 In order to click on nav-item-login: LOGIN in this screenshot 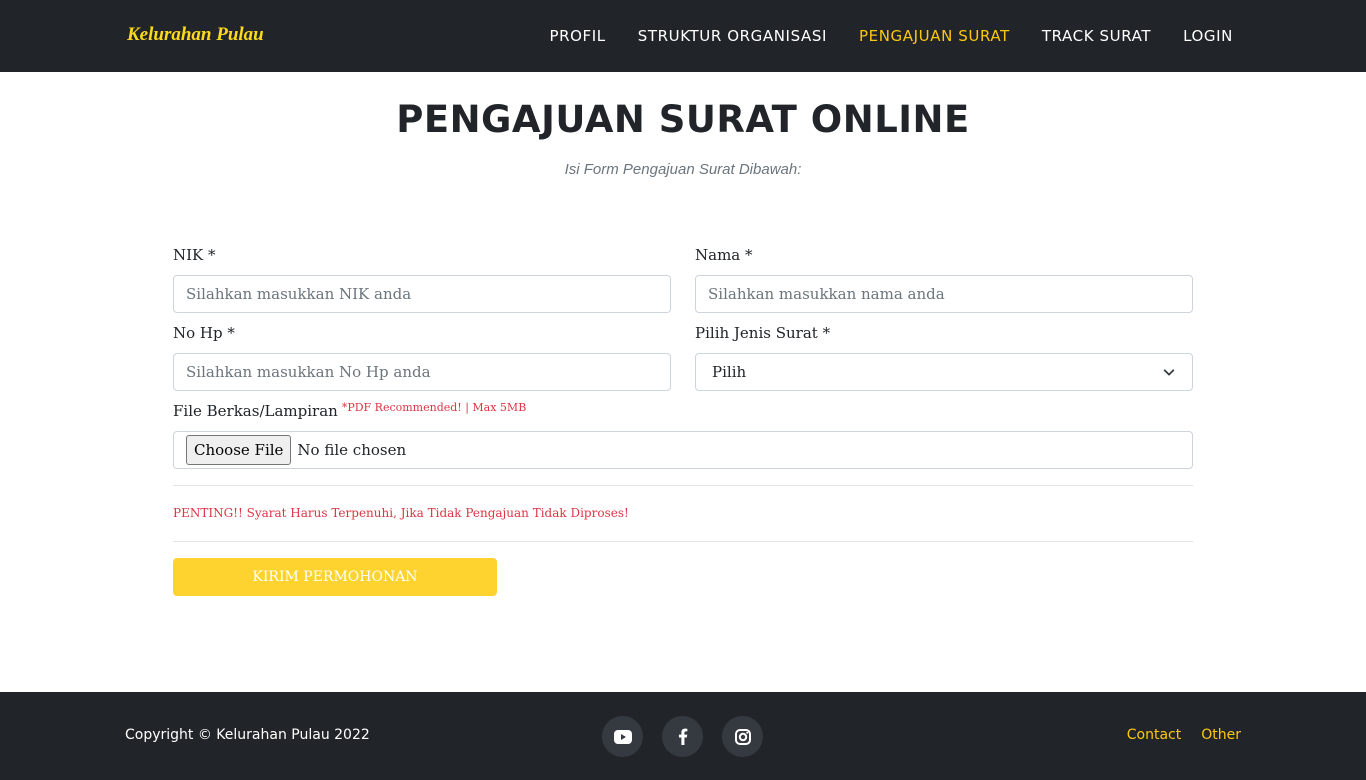, I will do `click(1208, 36)`.